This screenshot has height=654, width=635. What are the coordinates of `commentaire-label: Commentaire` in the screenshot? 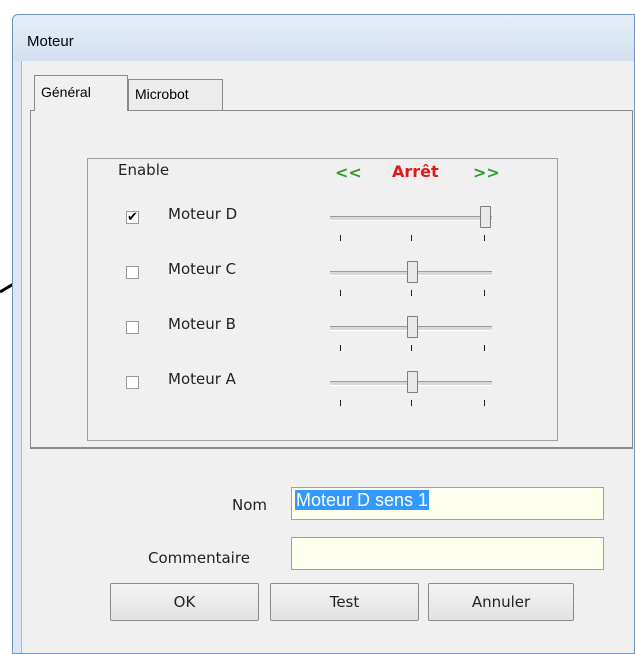 It's located at (199, 558).